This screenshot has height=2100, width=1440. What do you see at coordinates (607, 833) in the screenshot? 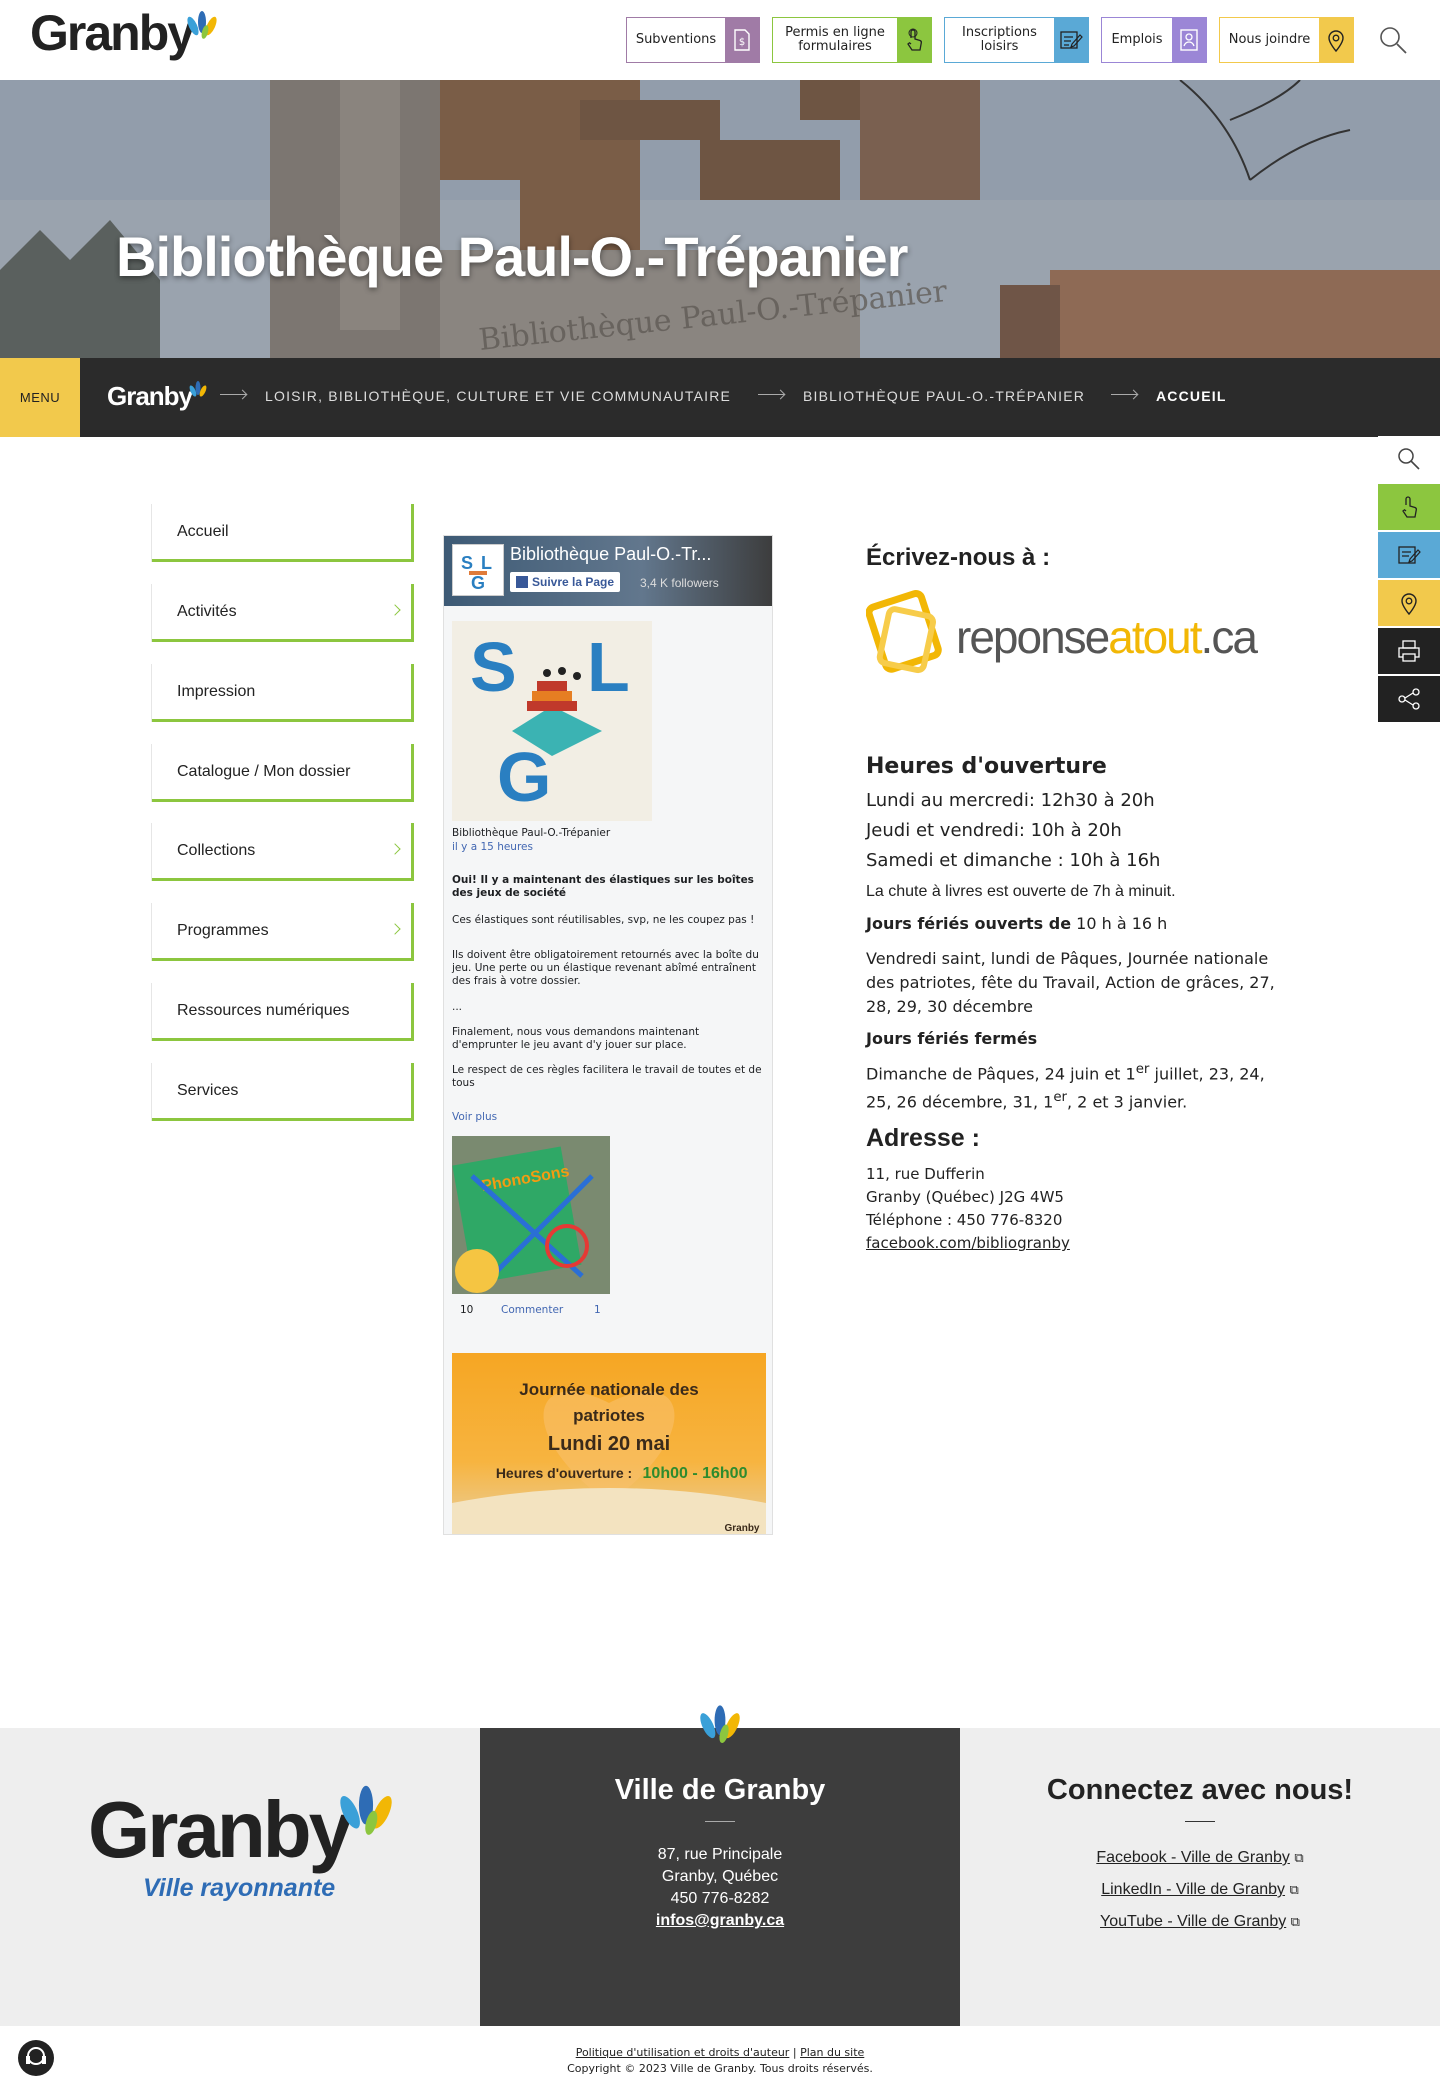
I see `post-author: Bibliothèque Paul-O.-Trépanier` at bounding box center [607, 833].